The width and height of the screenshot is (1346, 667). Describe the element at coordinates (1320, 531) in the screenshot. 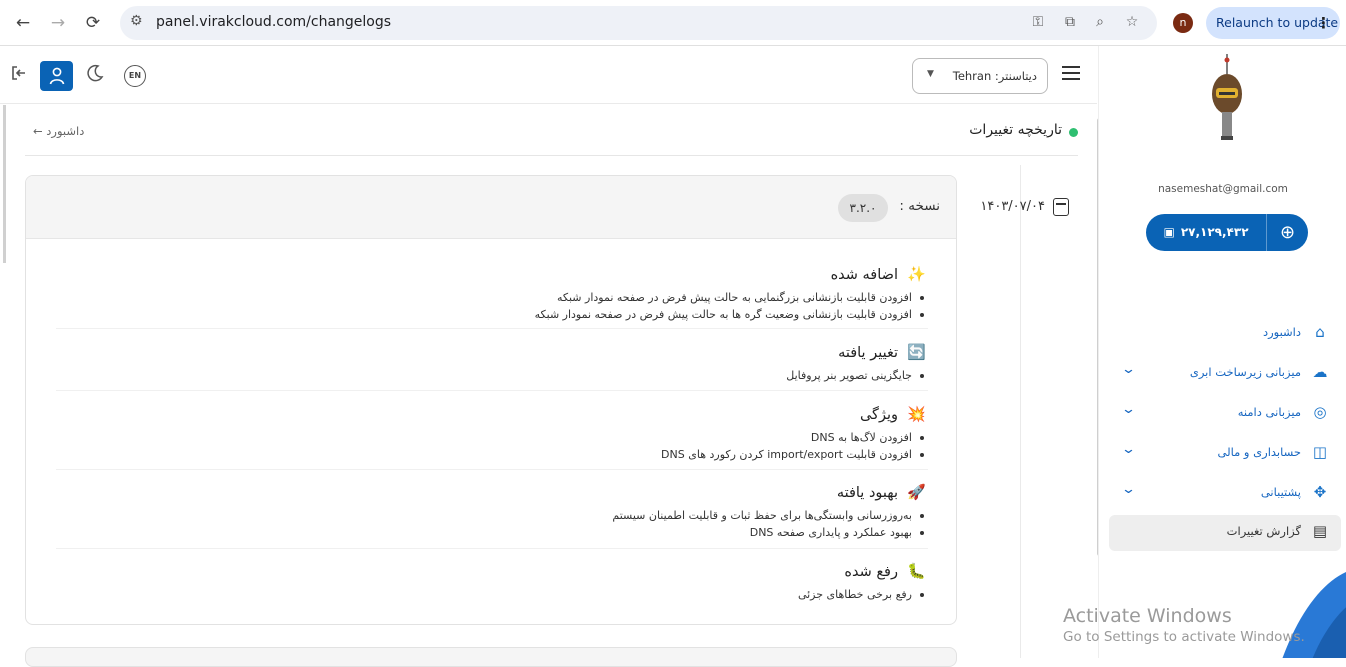

I see `report-icon: ▤` at that location.